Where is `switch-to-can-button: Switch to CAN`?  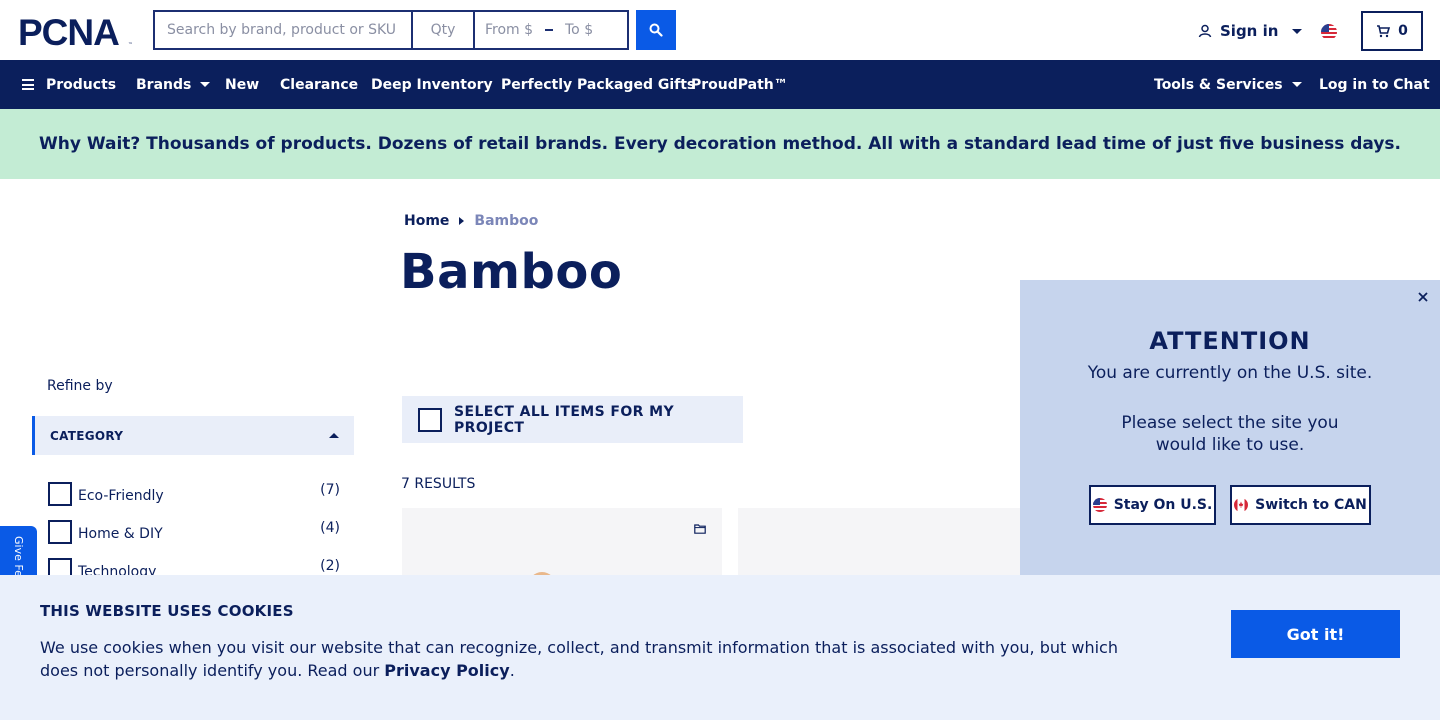
switch-to-can-button: Switch to CAN is located at coordinates (1300, 505).